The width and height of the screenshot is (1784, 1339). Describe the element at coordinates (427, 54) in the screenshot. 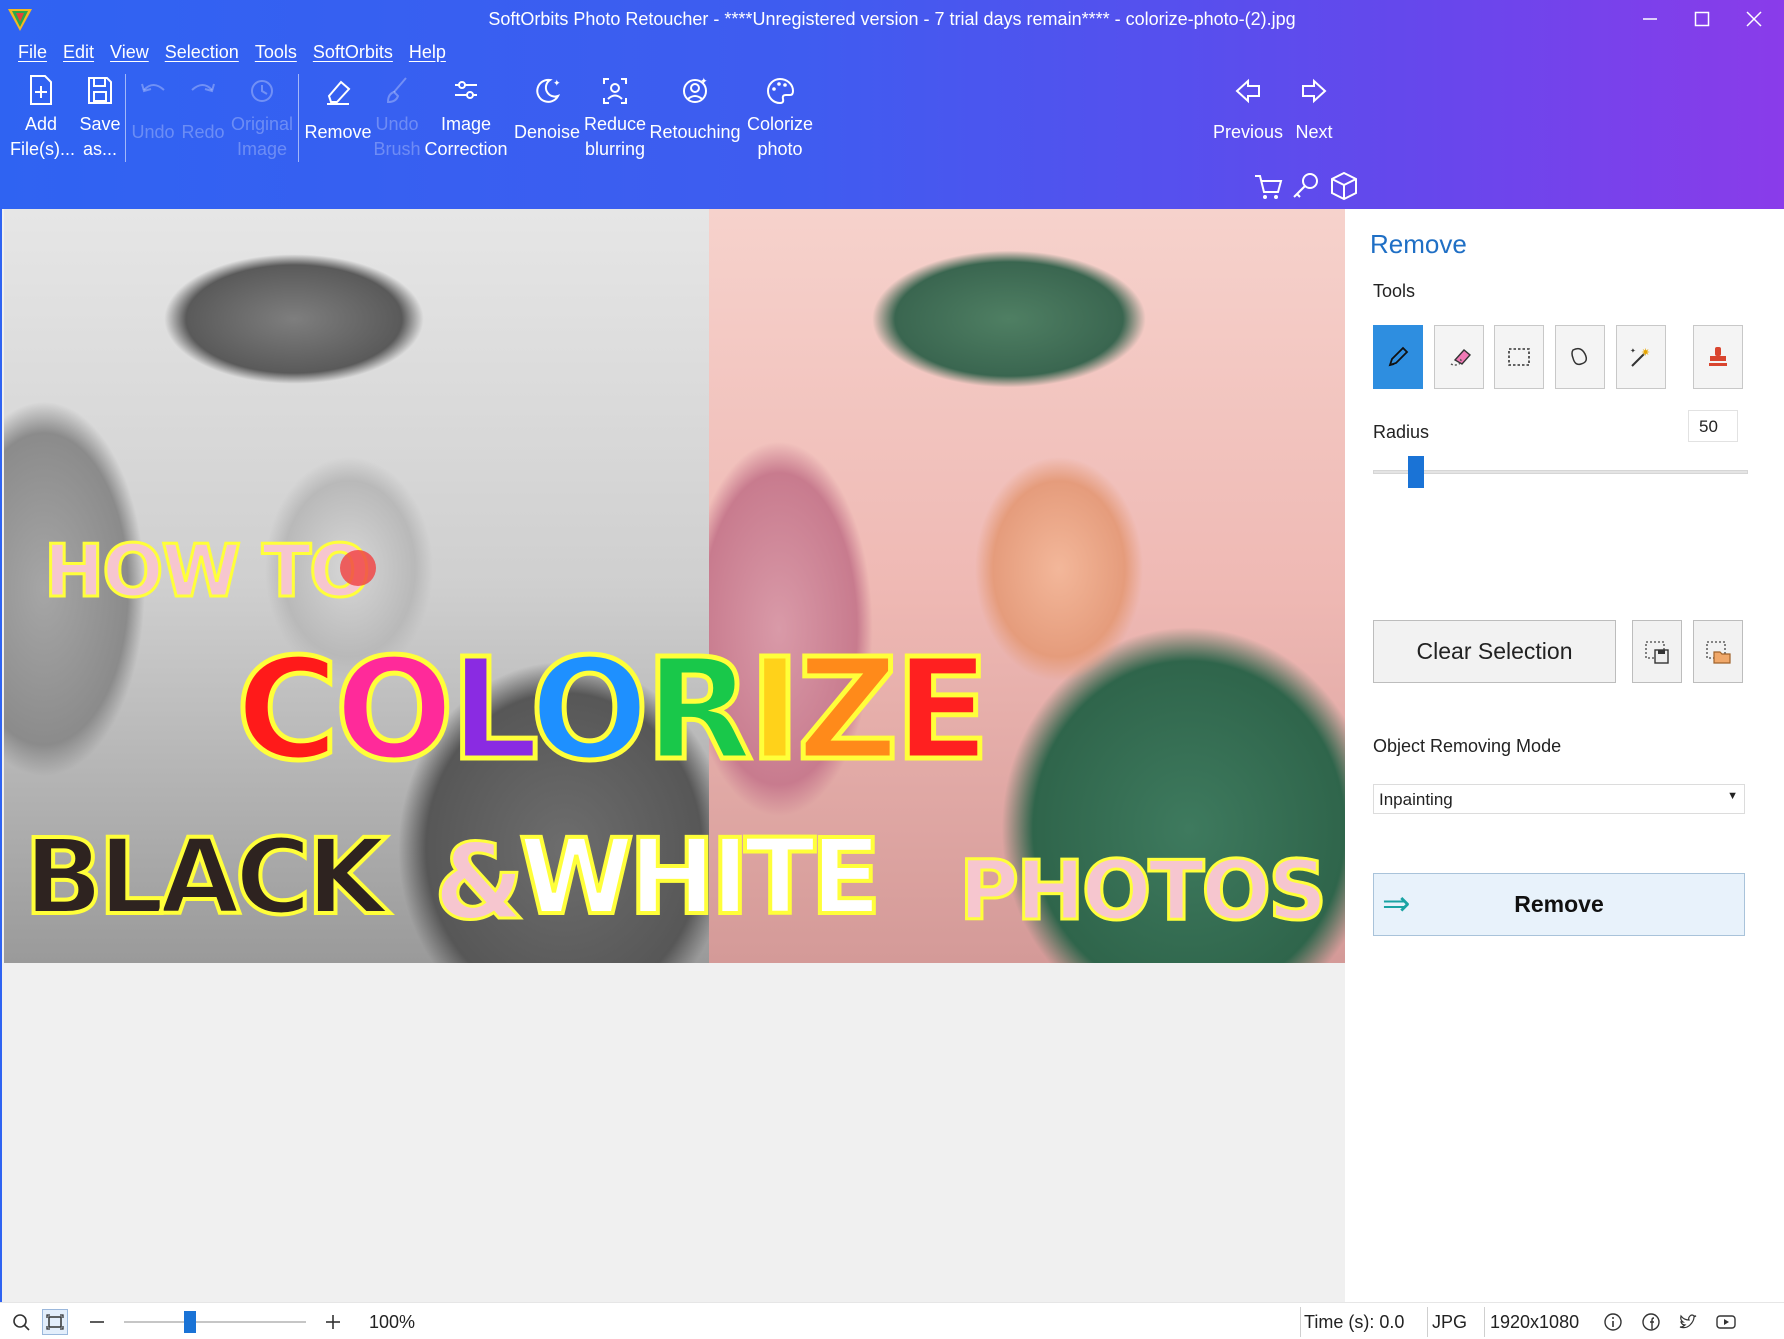

I see `menu-help: Help` at that location.